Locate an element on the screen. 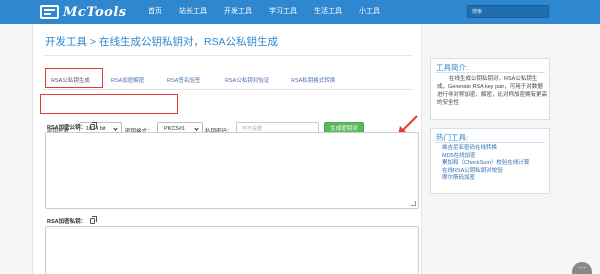 Image resolution: width=600 pixels, height=274 pixels. nav-item-dev-tools: 开发工具 is located at coordinates (238, 12).